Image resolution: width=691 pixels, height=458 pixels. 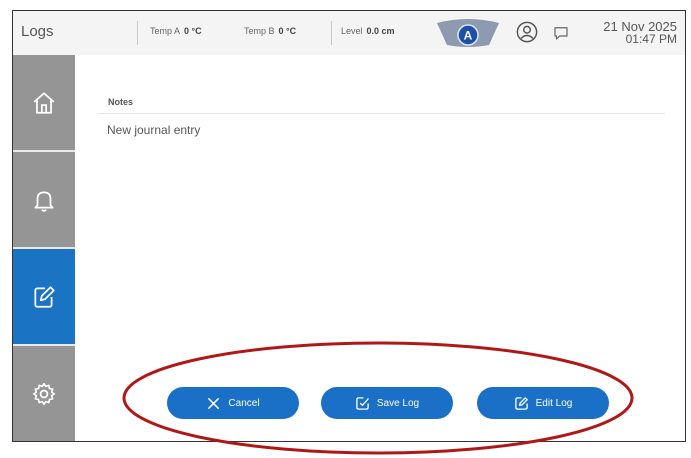 What do you see at coordinates (193, 31) in the screenshot?
I see `temp-a-value: 0 °C` at bounding box center [193, 31].